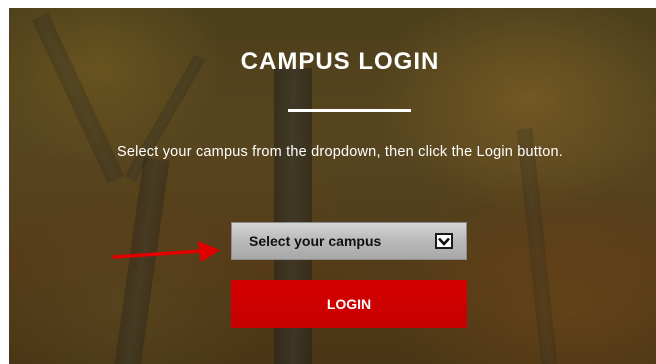  Describe the element at coordinates (166, 251) in the screenshot. I see `arrow-right-icon` at that location.